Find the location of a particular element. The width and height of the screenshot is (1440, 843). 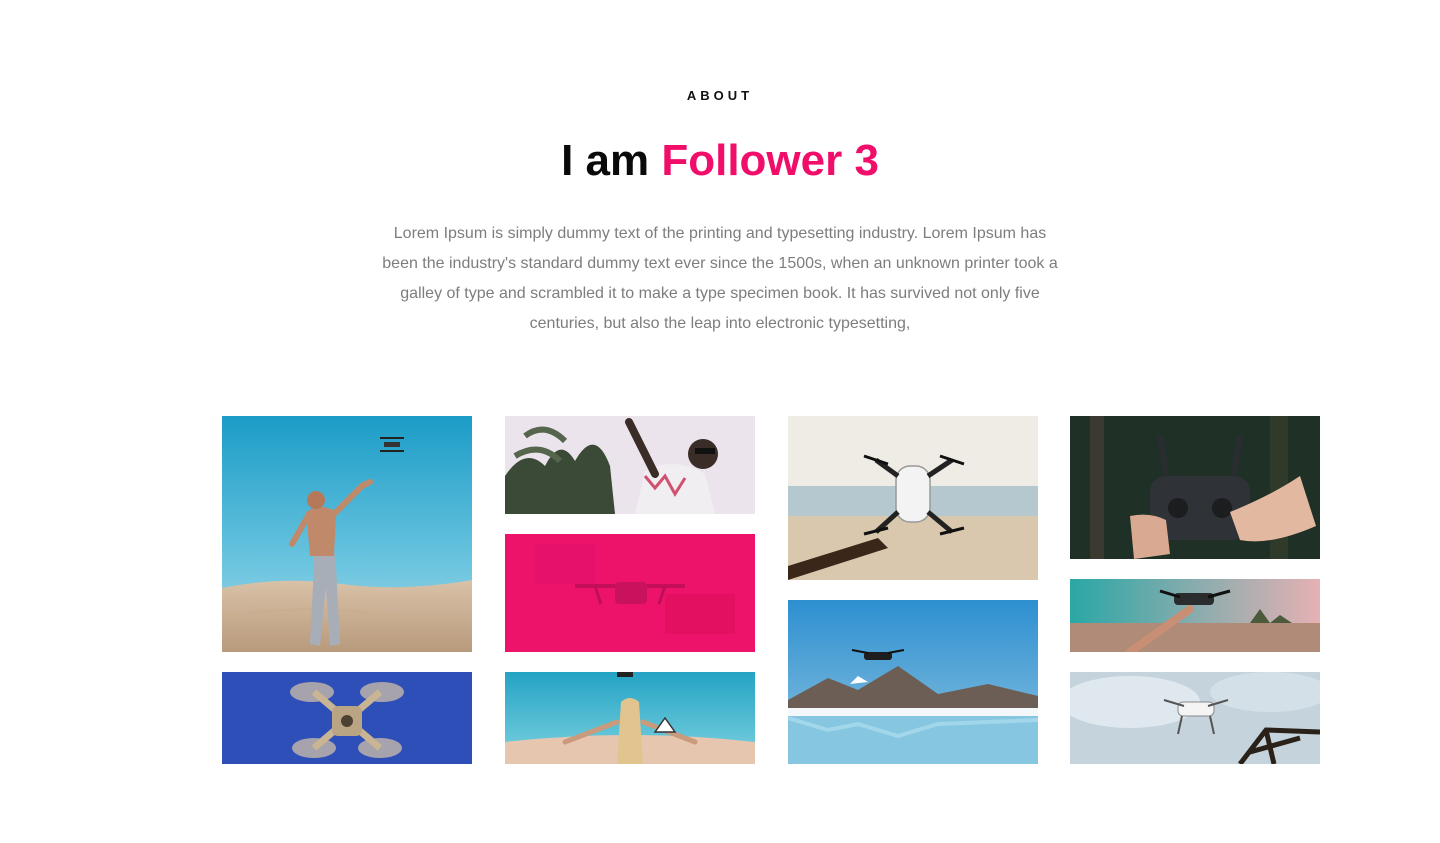

title-prefix: I am is located at coordinates (611, 160).